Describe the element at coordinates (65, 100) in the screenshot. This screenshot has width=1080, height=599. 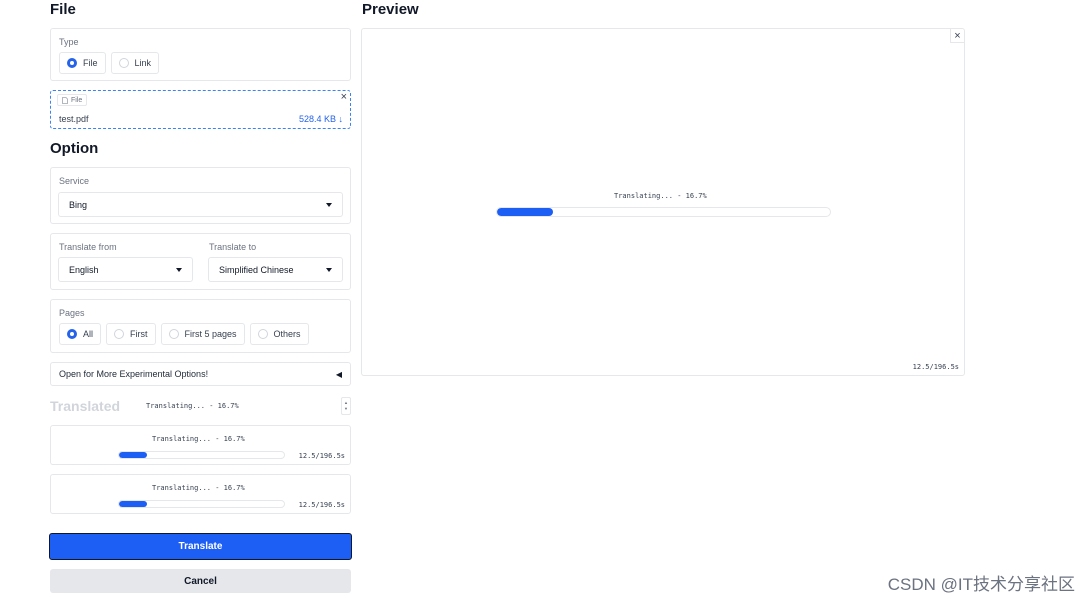
I see `file-icon` at that location.